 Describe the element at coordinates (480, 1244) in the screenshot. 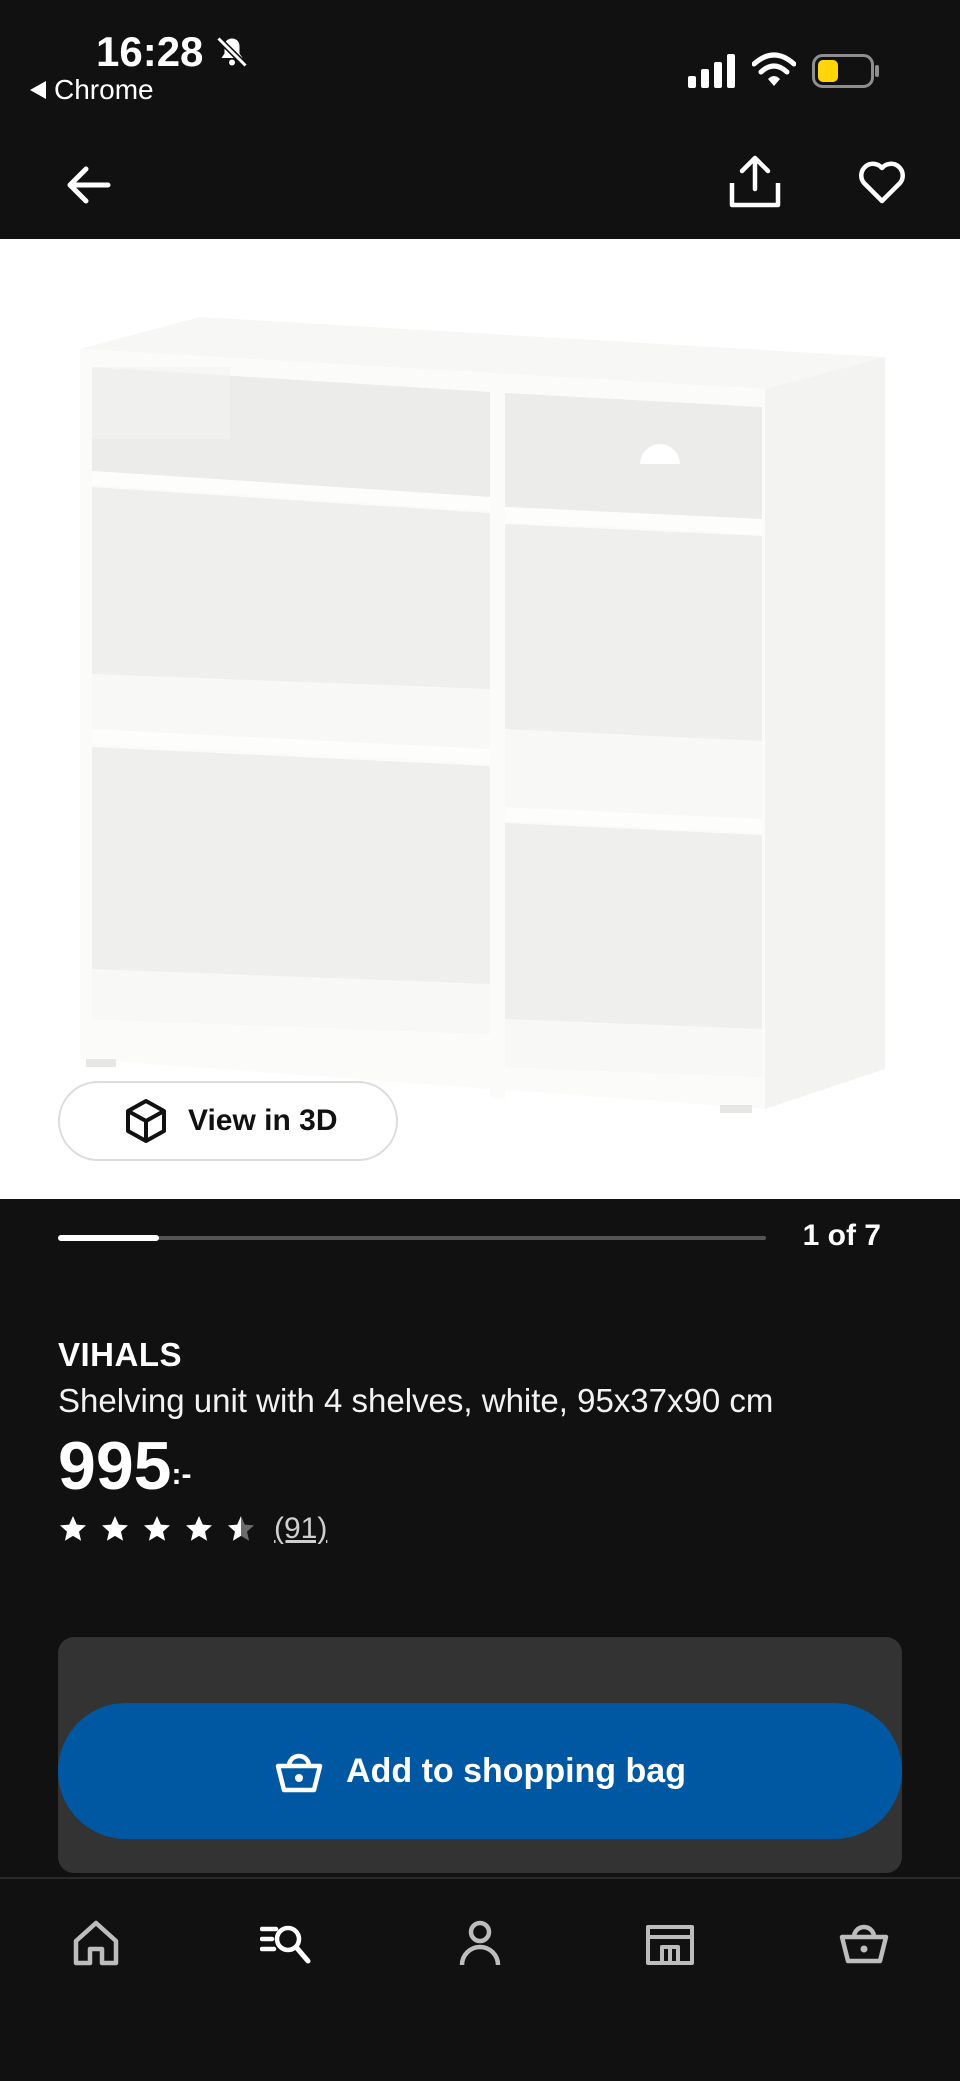

I see `gallery-progress: 1 of 7` at that location.